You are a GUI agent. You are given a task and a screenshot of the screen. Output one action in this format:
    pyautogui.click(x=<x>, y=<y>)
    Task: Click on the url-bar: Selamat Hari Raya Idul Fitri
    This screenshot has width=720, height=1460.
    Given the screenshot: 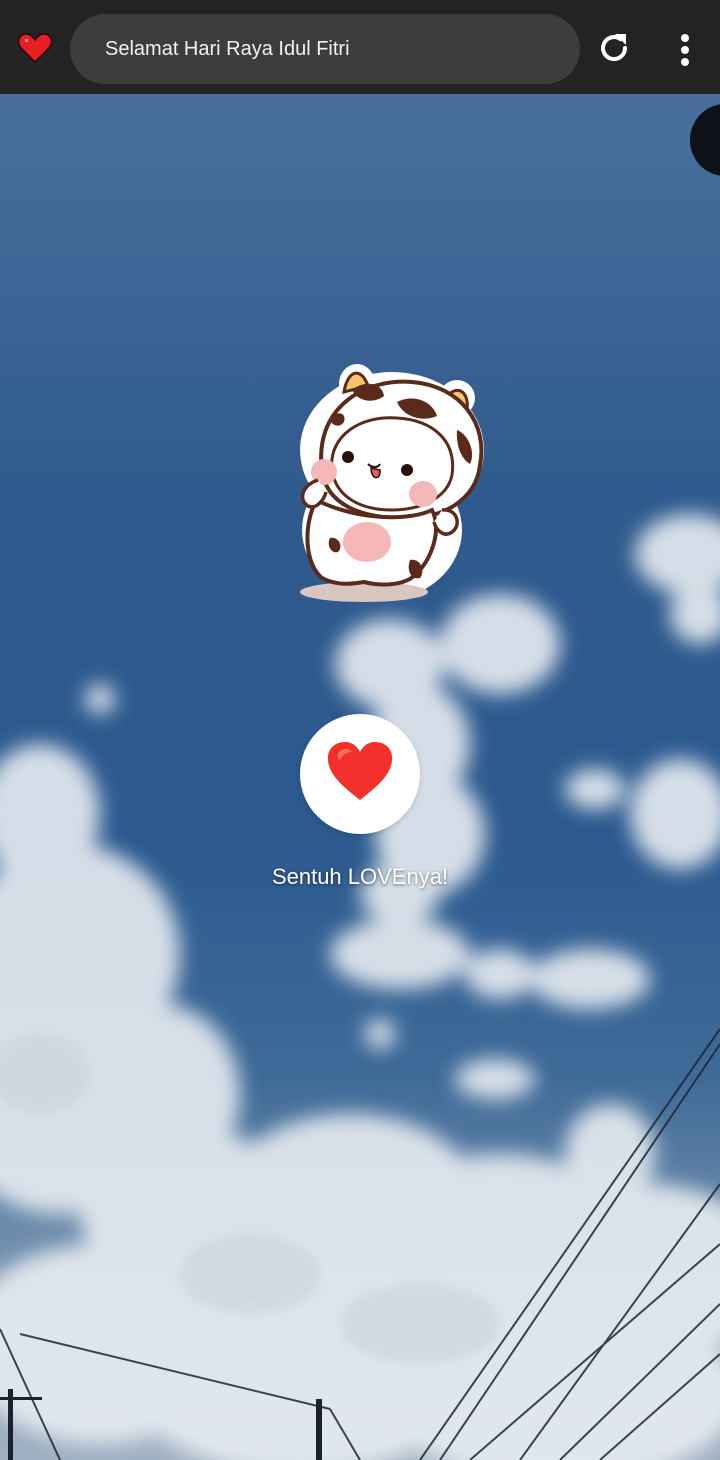 What is the action you would take?
    pyautogui.click(x=325, y=49)
    